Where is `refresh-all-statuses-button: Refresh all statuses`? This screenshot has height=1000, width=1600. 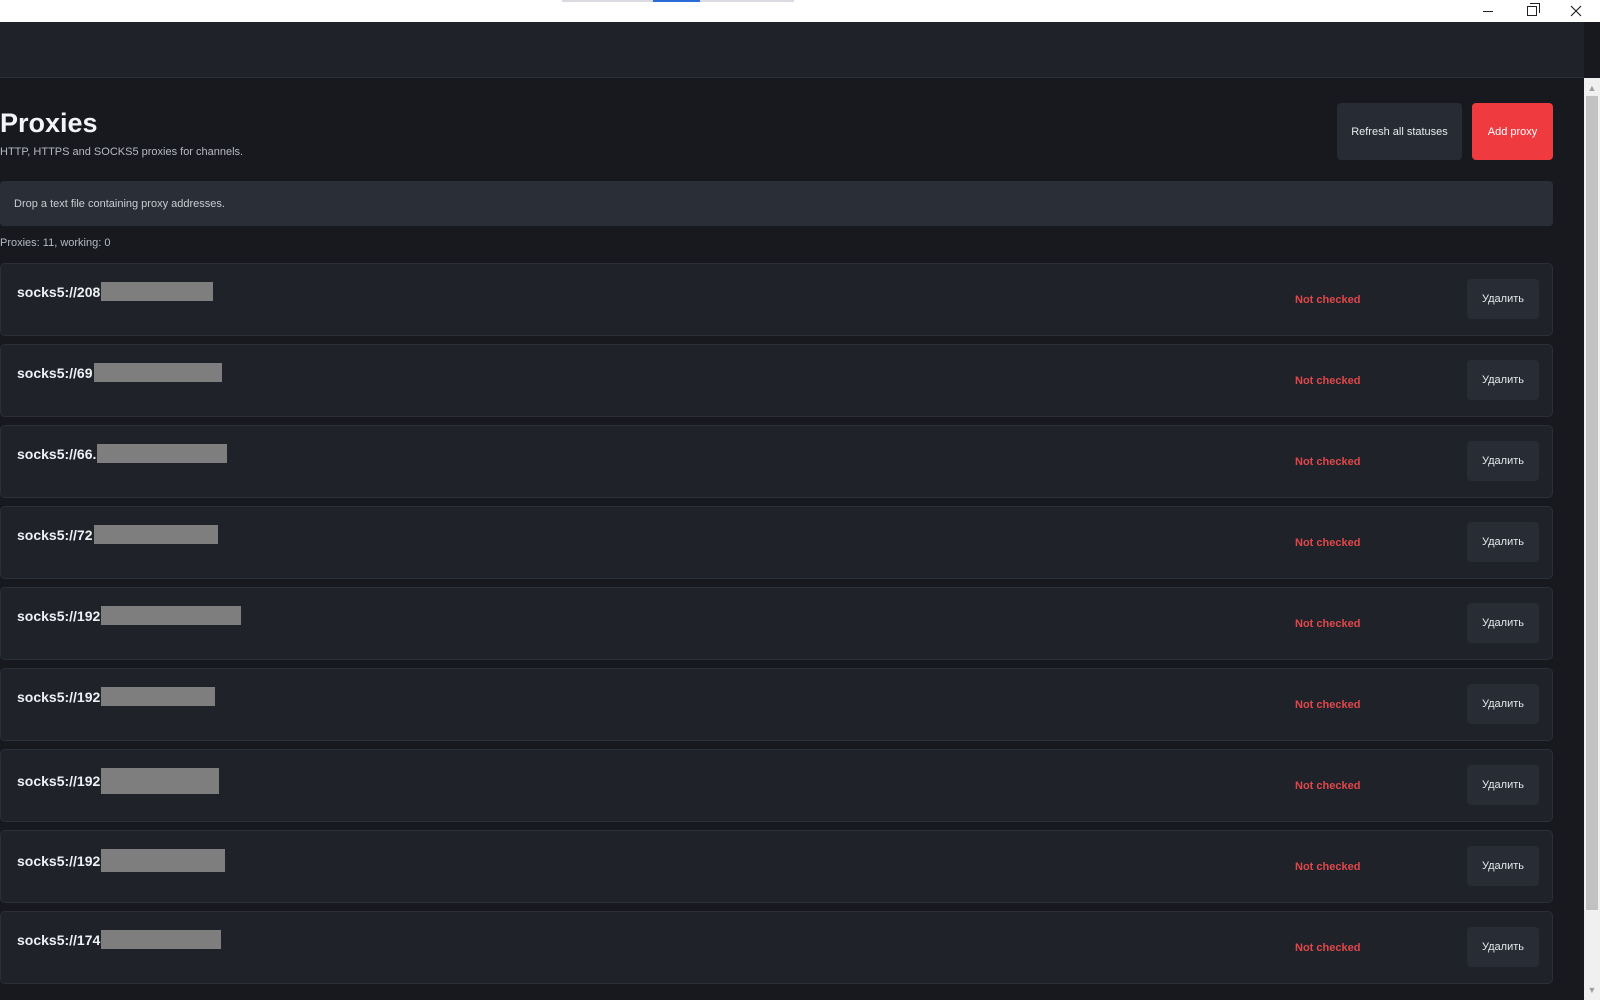
refresh-all-statuses-button: Refresh all statuses is located at coordinates (1399, 131).